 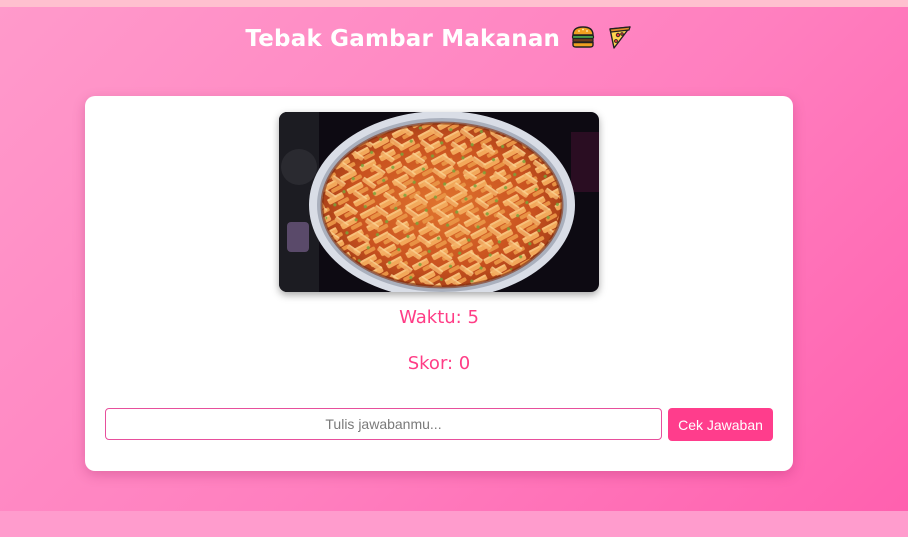 I want to click on page-title: Tebak Gambar Makanan, so click(x=403, y=39).